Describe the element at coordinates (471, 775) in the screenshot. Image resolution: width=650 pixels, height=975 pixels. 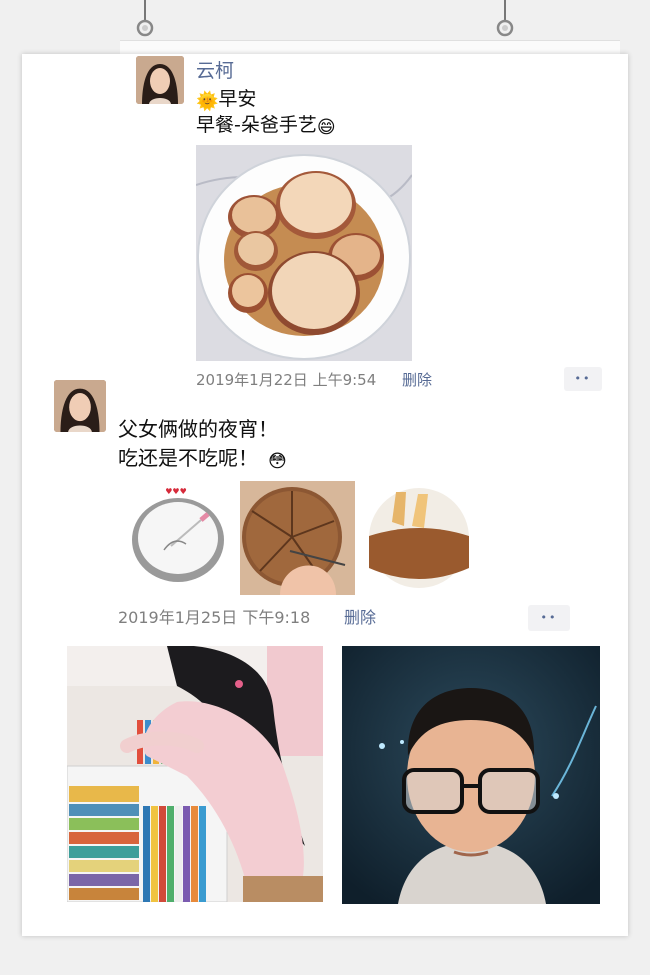
I see `photo-boy-glasses` at that location.